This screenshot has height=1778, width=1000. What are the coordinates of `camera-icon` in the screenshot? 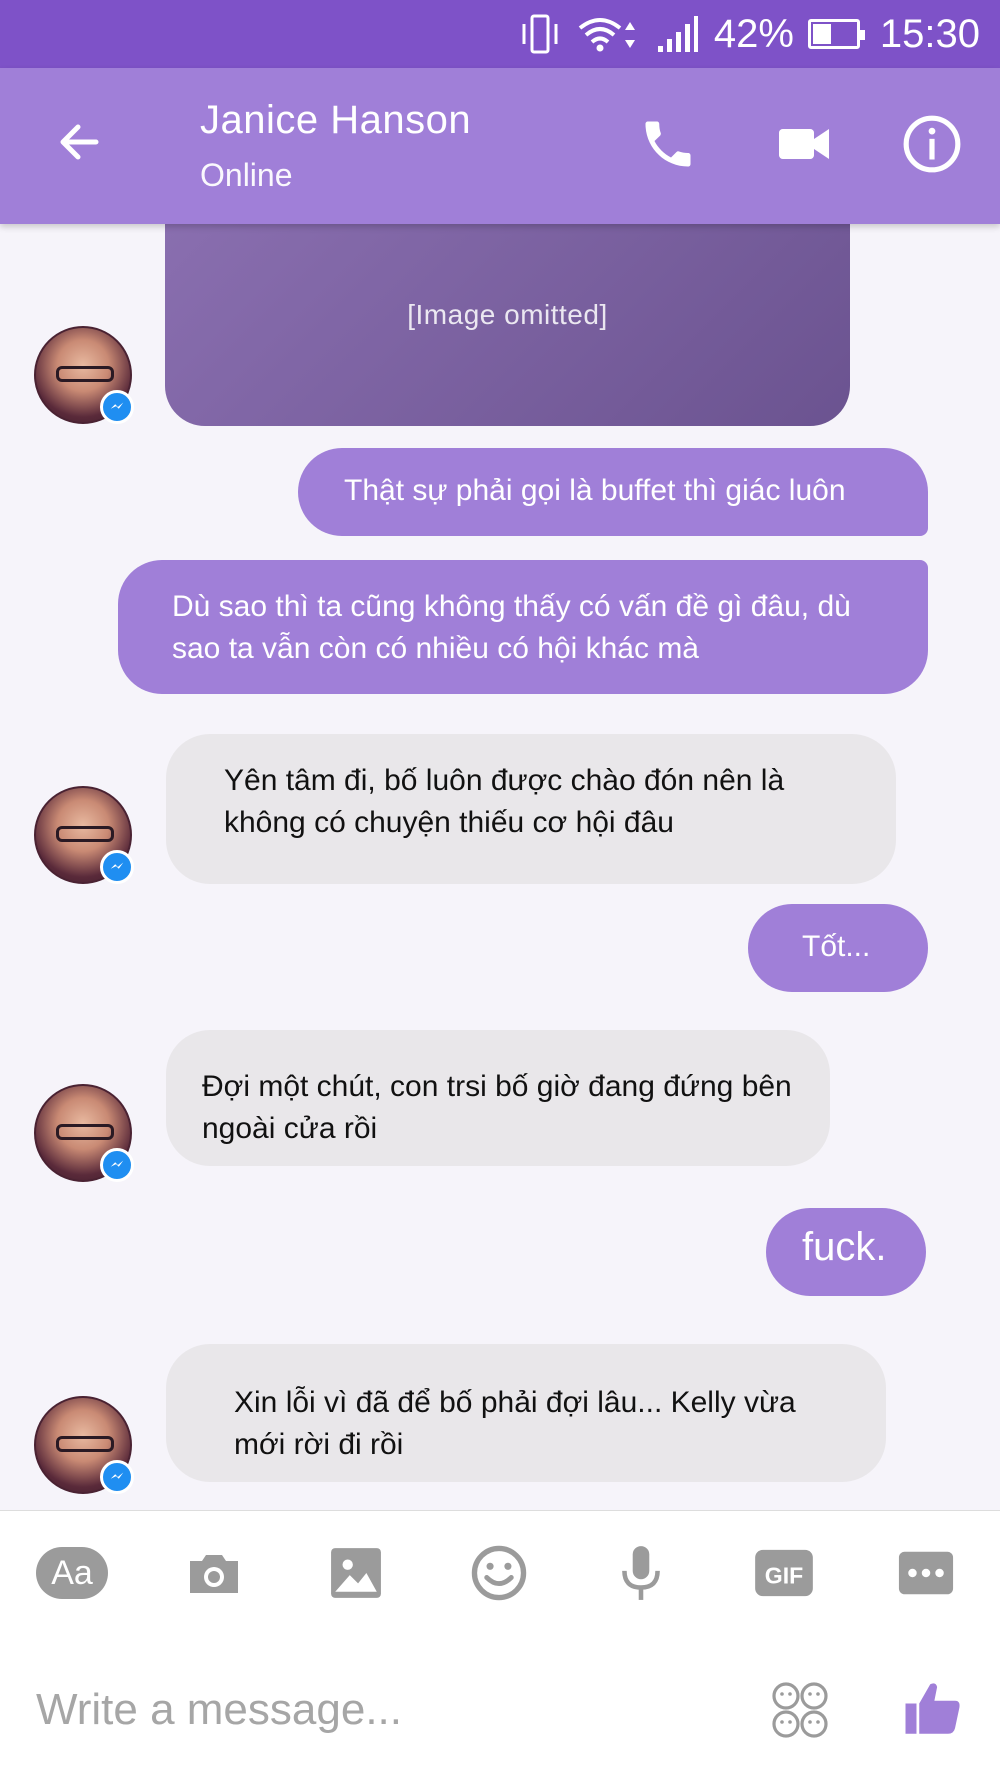 It's located at (214, 1573).